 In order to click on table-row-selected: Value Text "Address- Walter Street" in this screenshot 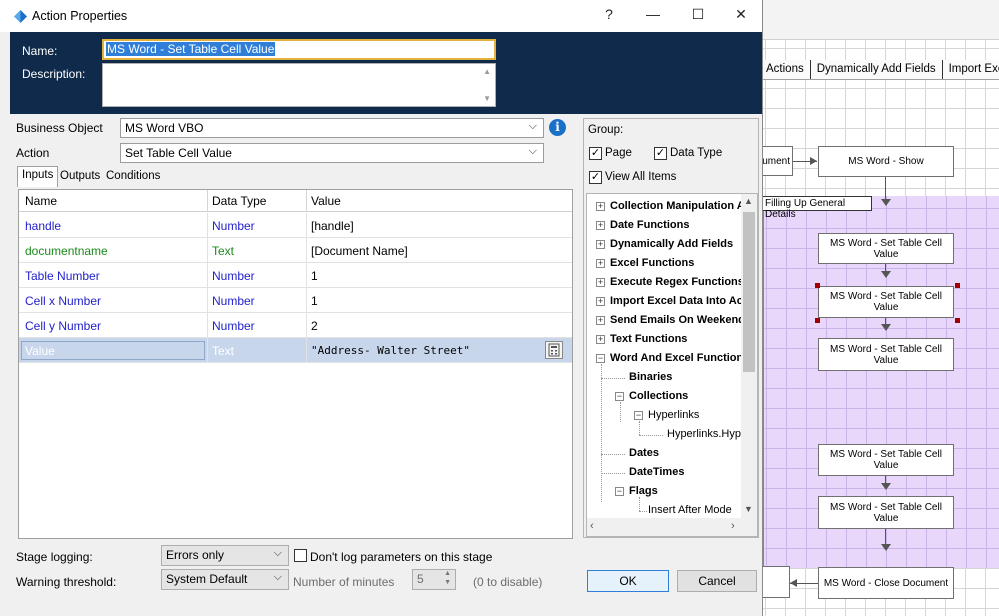, I will do `click(295, 350)`.